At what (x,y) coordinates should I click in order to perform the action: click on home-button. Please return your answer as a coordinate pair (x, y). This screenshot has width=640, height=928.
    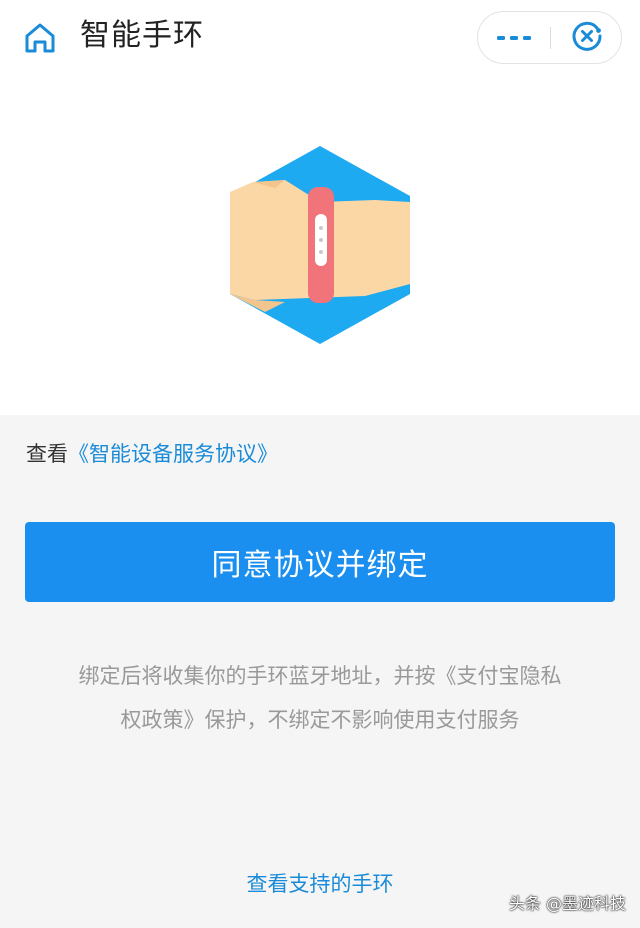
    Looking at the image, I should click on (40, 40).